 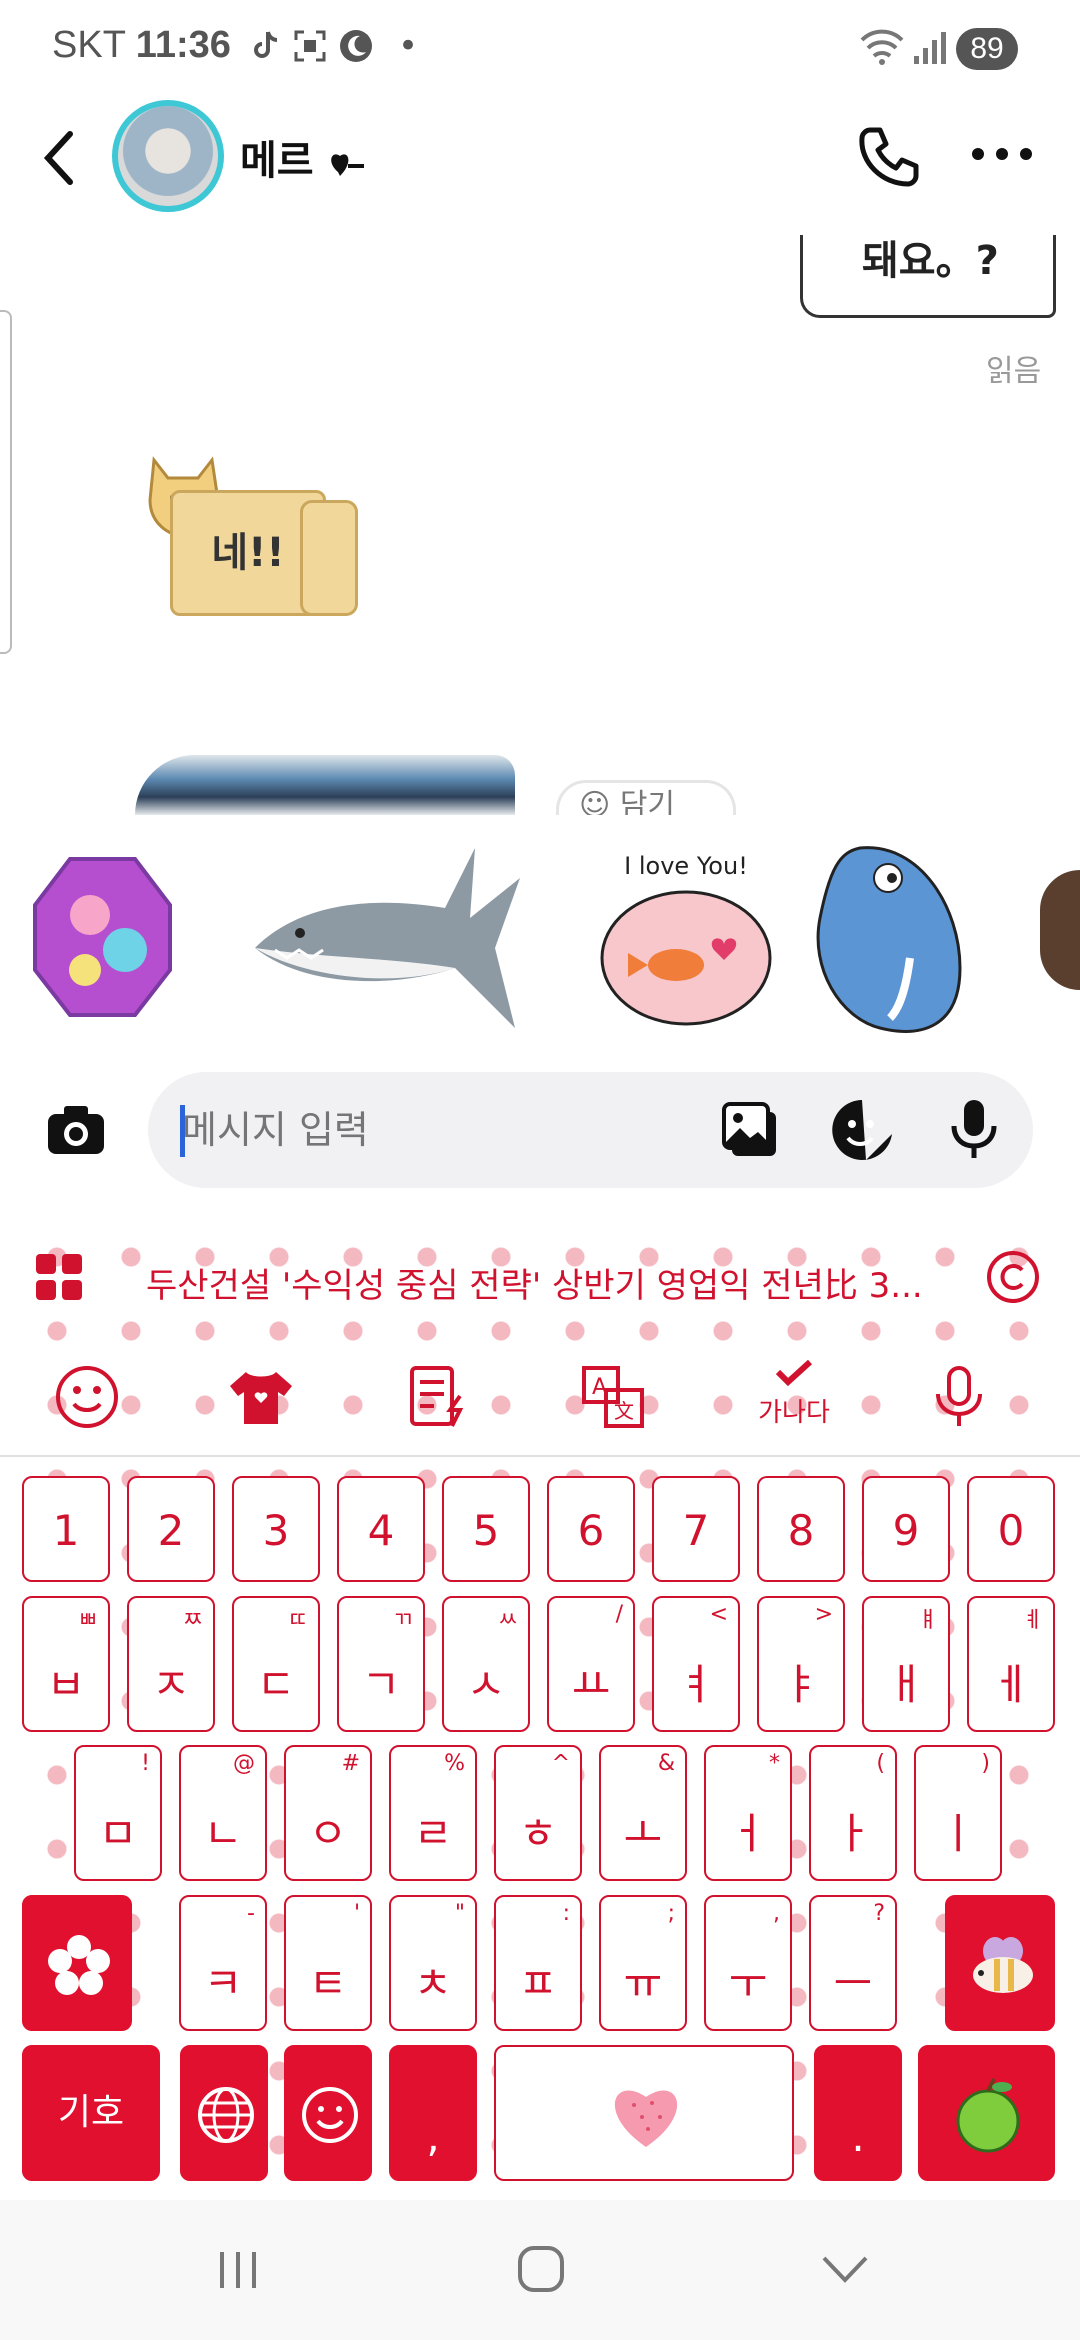 What do you see at coordinates (433, 1963) in the screenshot?
I see `key-chieut: " ㅊ` at bounding box center [433, 1963].